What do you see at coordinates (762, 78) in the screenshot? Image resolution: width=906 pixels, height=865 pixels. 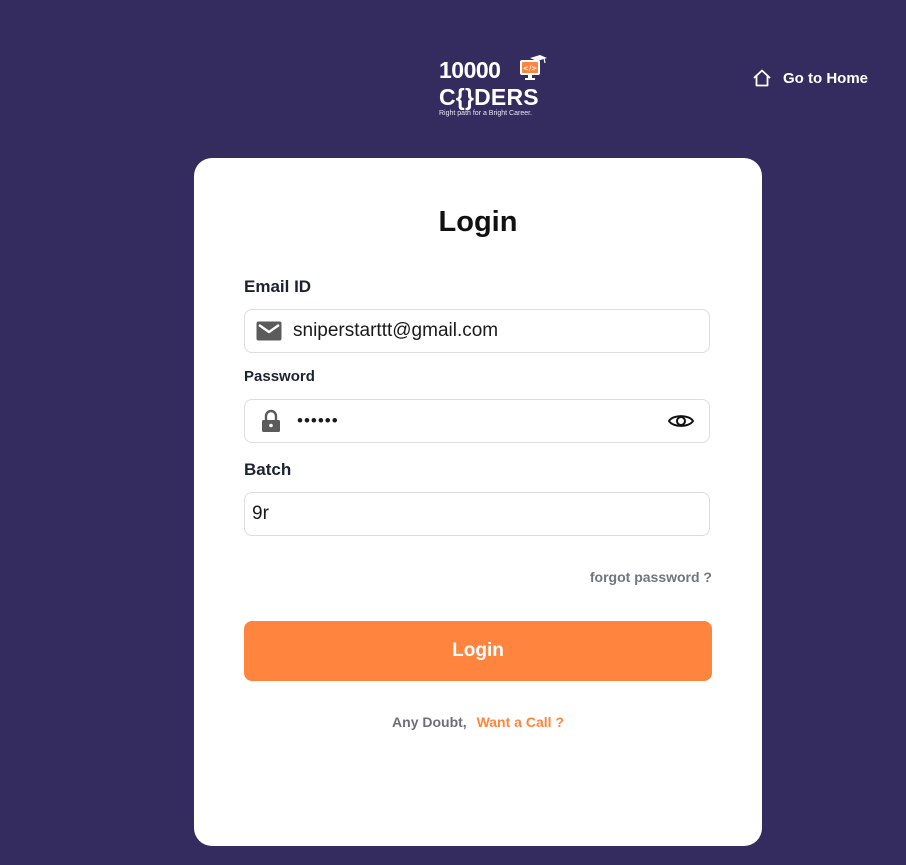 I see `home-icon` at bounding box center [762, 78].